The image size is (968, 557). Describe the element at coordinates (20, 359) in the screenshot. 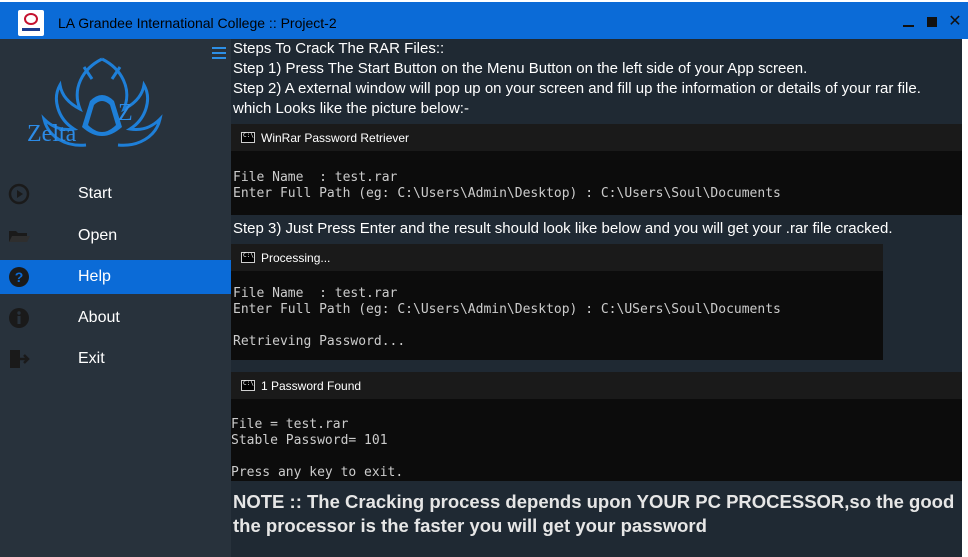

I see `exit-door-icon` at that location.